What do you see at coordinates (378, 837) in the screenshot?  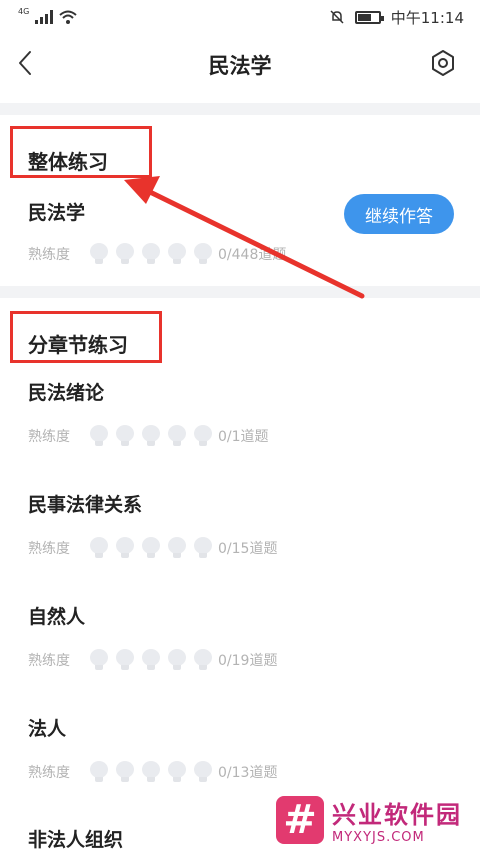 I see `watermark-en: MYXYJS.COM` at bounding box center [378, 837].